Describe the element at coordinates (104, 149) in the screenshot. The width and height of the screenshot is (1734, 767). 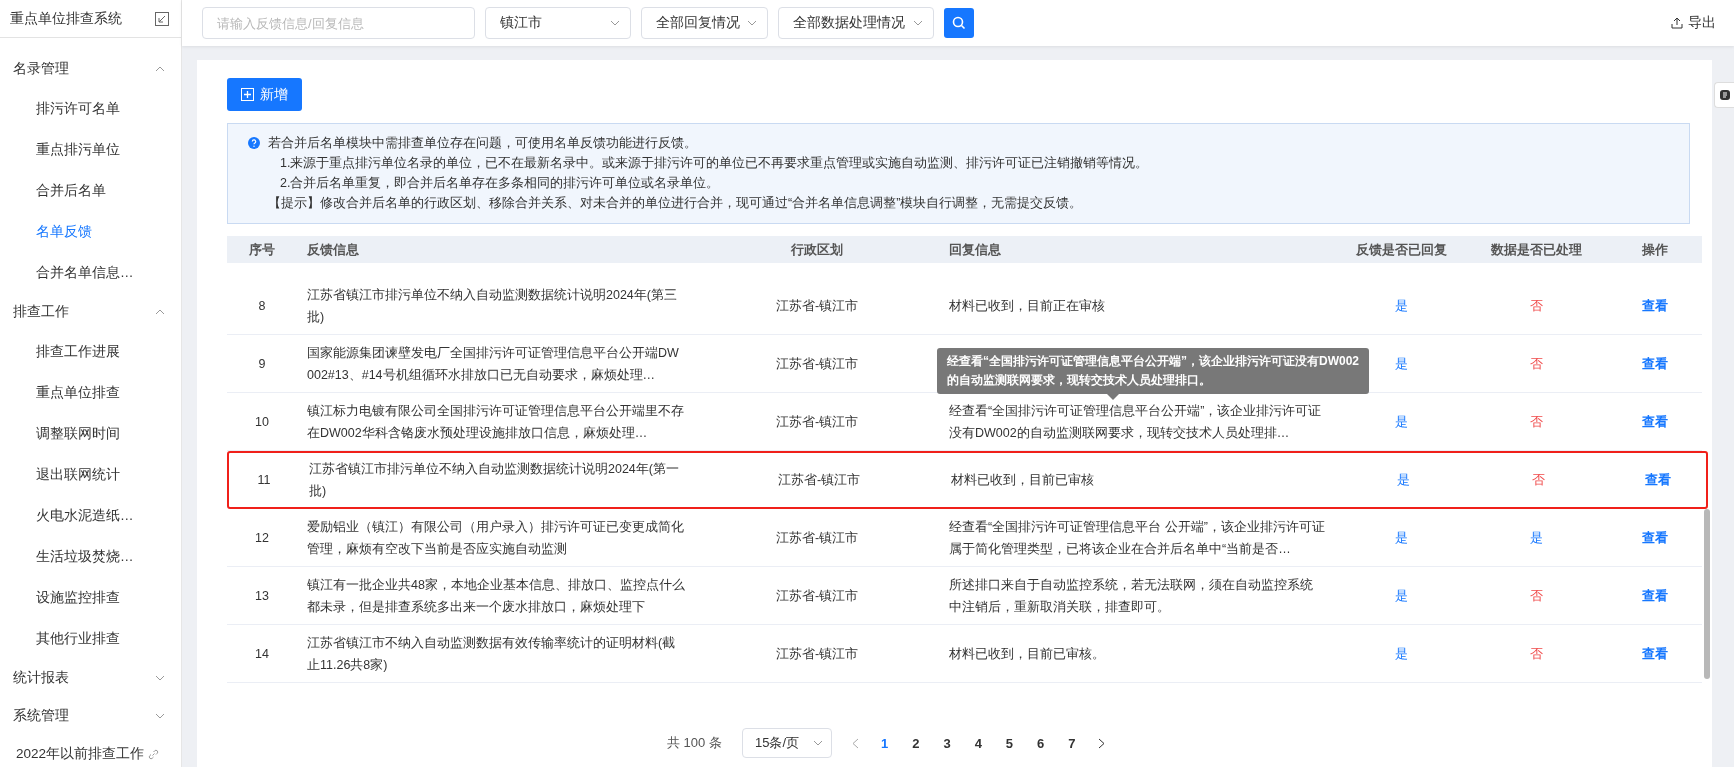
I see `menu-item: 重点排污单位` at that location.